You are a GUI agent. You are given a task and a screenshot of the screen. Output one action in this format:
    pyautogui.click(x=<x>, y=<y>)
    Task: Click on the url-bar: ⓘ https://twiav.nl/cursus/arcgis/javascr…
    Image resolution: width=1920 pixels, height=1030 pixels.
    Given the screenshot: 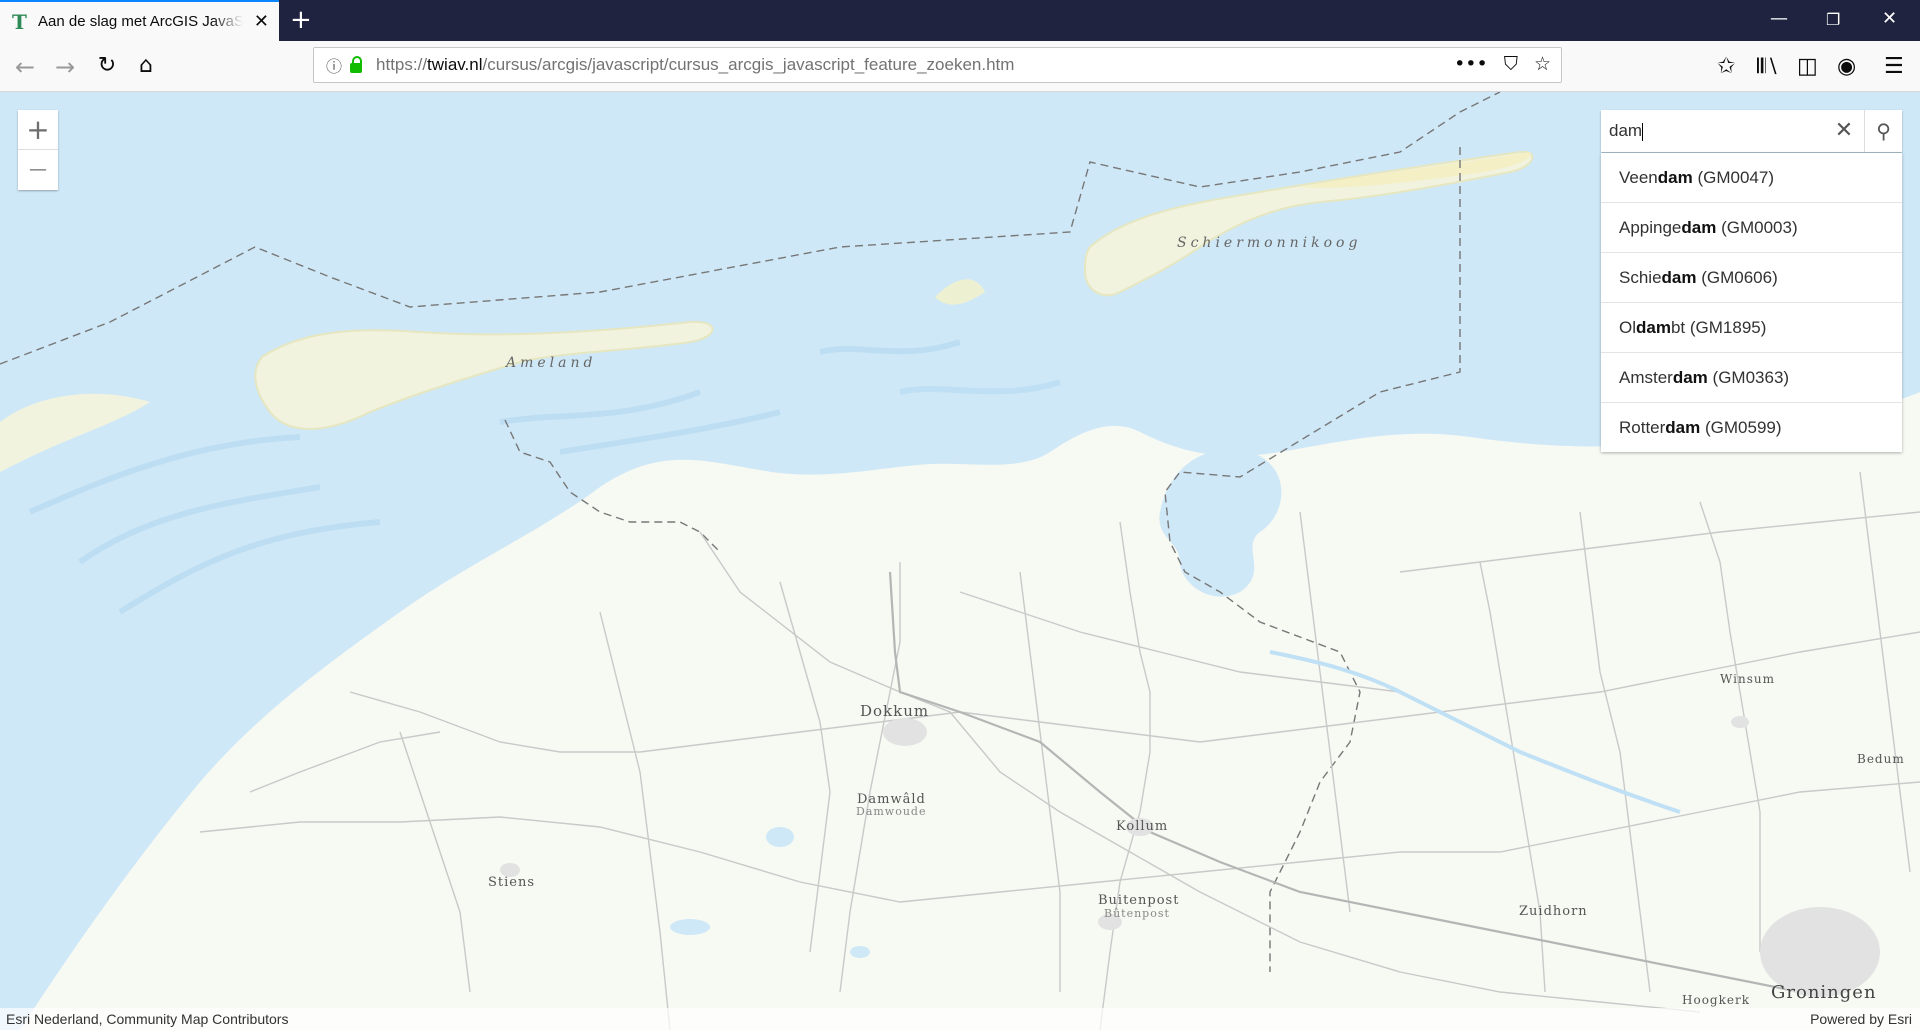 What is the action you would take?
    pyautogui.click(x=937, y=65)
    